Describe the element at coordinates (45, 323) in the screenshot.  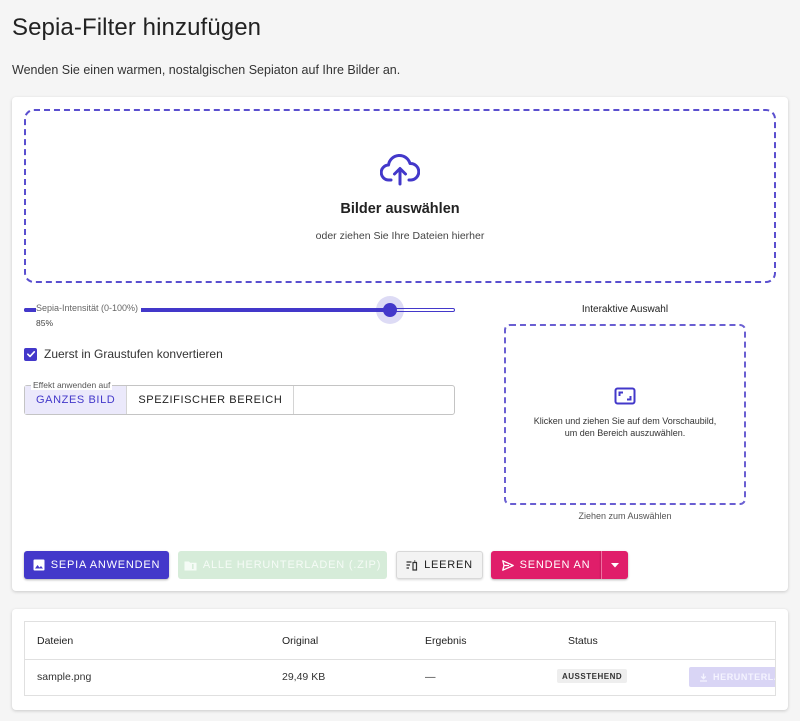
I see `sepia-intensity-value: 85%` at that location.